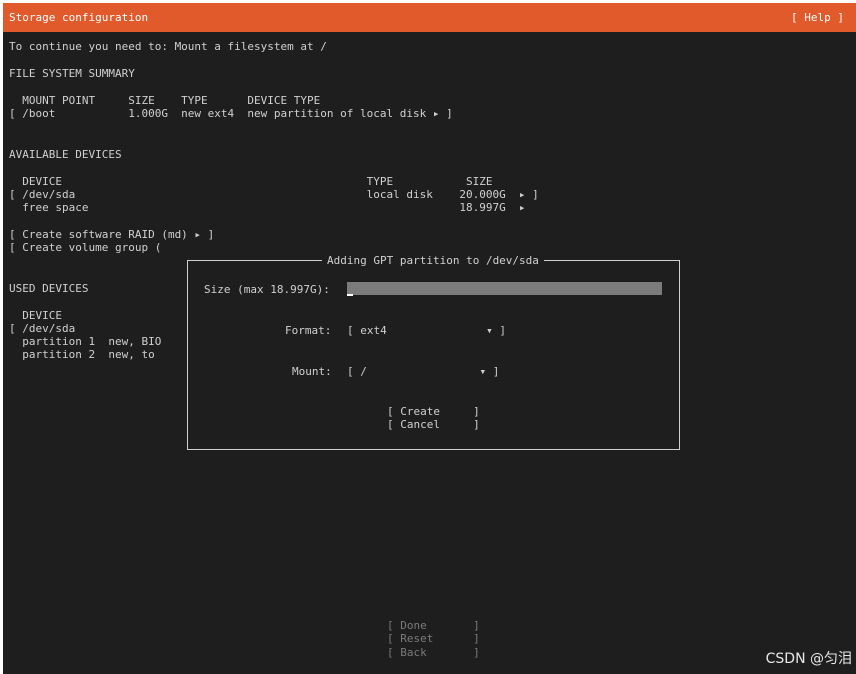 The image size is (856, 674). Describe the element at coordinates (72, 73) in the screenshot. I see `fs-summary-heading: FILE SYSTEM SUMMARY` at that location.